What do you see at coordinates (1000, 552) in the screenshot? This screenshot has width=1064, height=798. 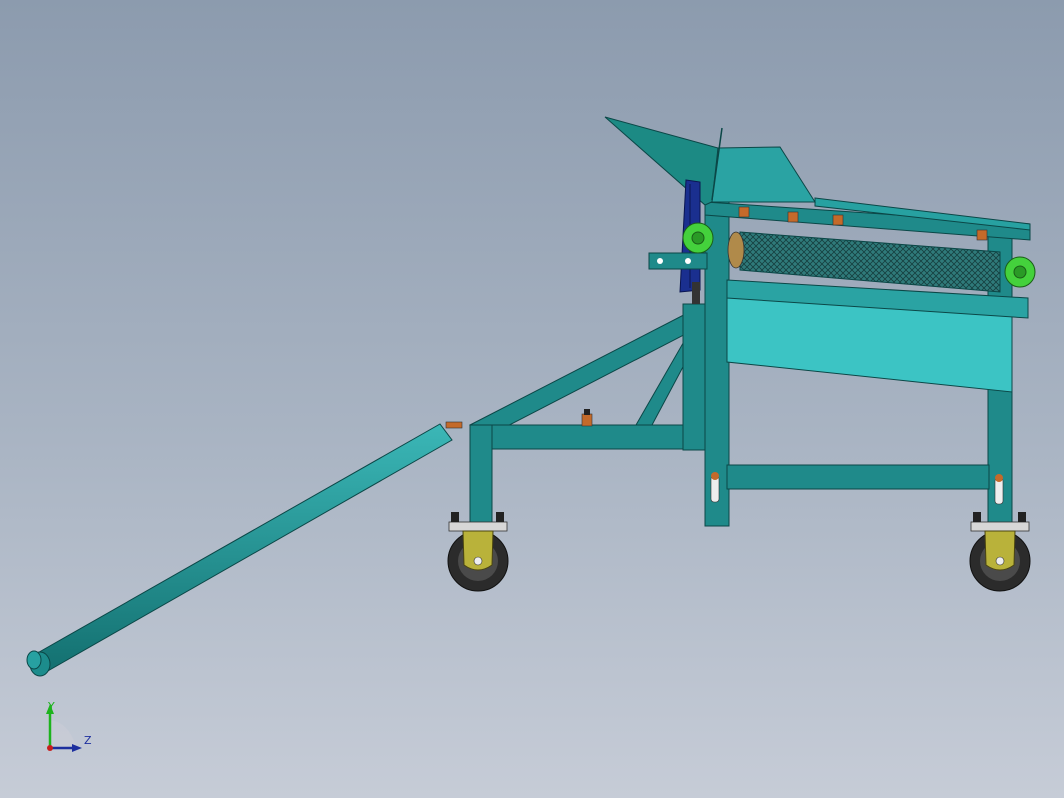 I see `caster-wheel-rear` at bounding box center [1000, 552].